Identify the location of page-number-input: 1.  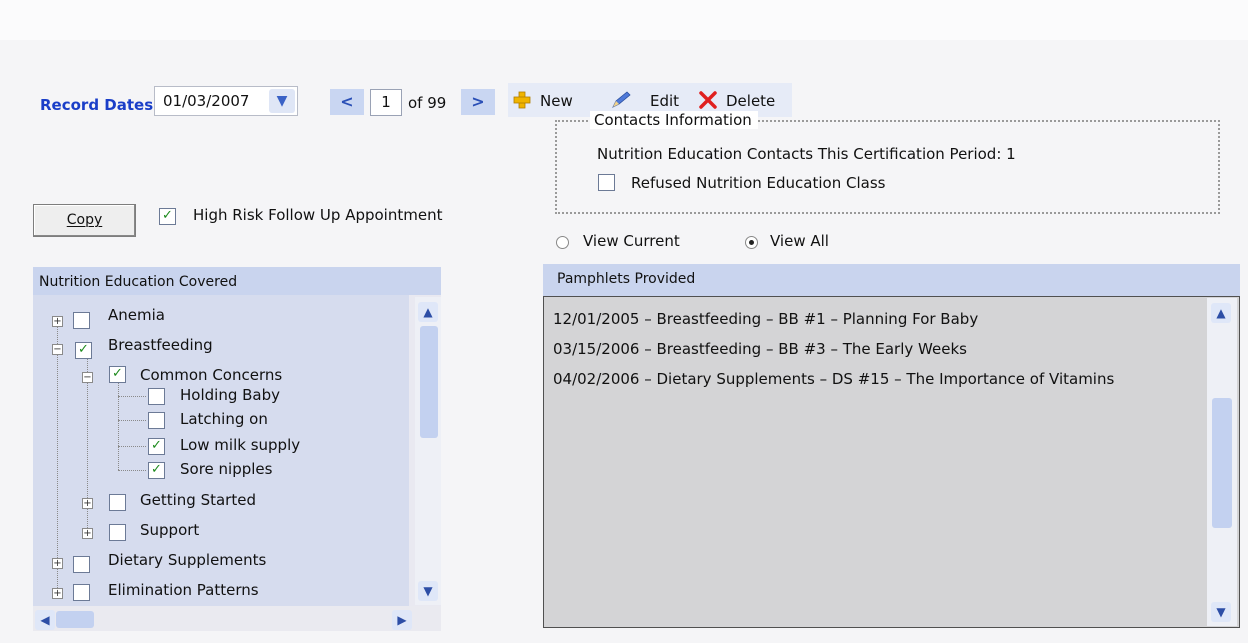
(386, 102).